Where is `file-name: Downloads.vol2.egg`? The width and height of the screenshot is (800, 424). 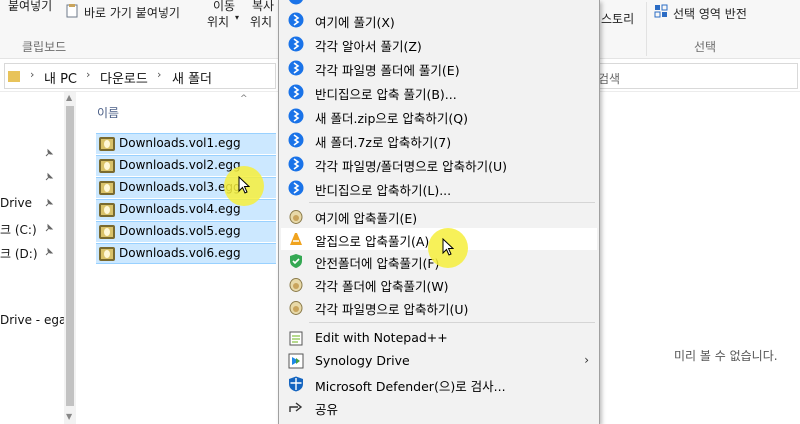 file-name: Downloads.vol2.egg is located at coordinates (180, 165).